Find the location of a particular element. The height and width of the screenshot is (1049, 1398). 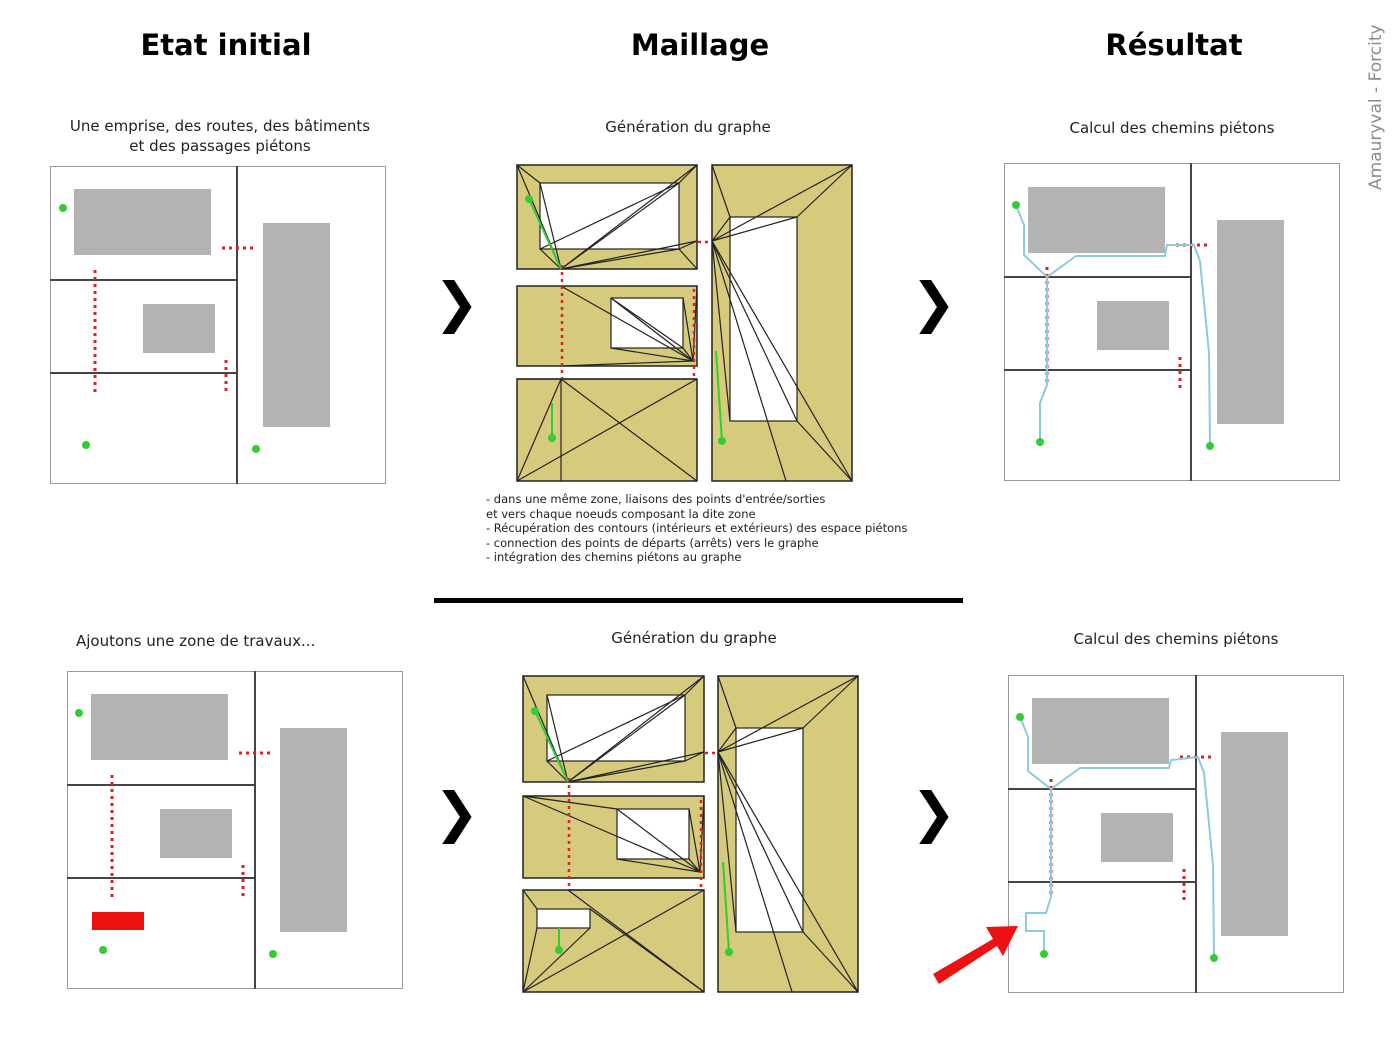

bottom-mesh-caption: Génération du graphe is located at coordinates (694, 638).